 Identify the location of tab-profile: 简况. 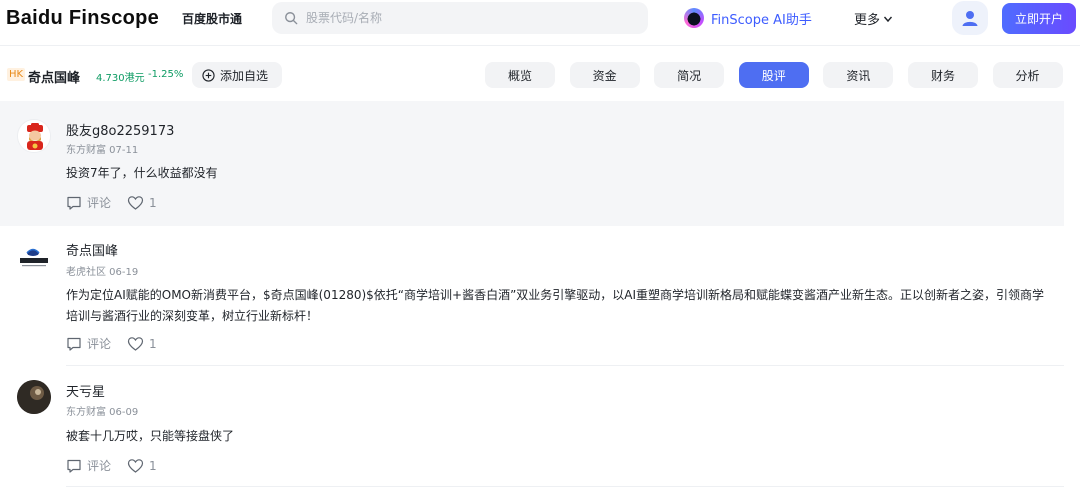
(689, 75).